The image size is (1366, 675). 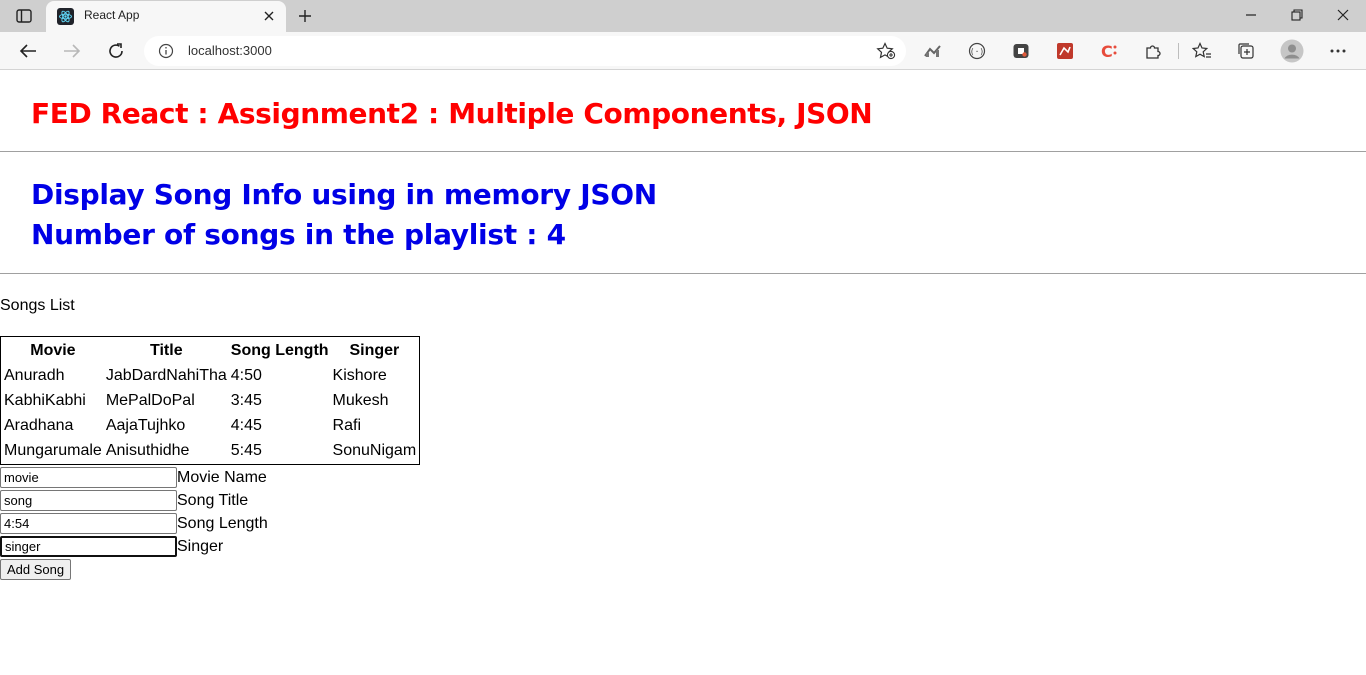 I want to click on code-extension-icon: (·), so click(x=977, y=51).